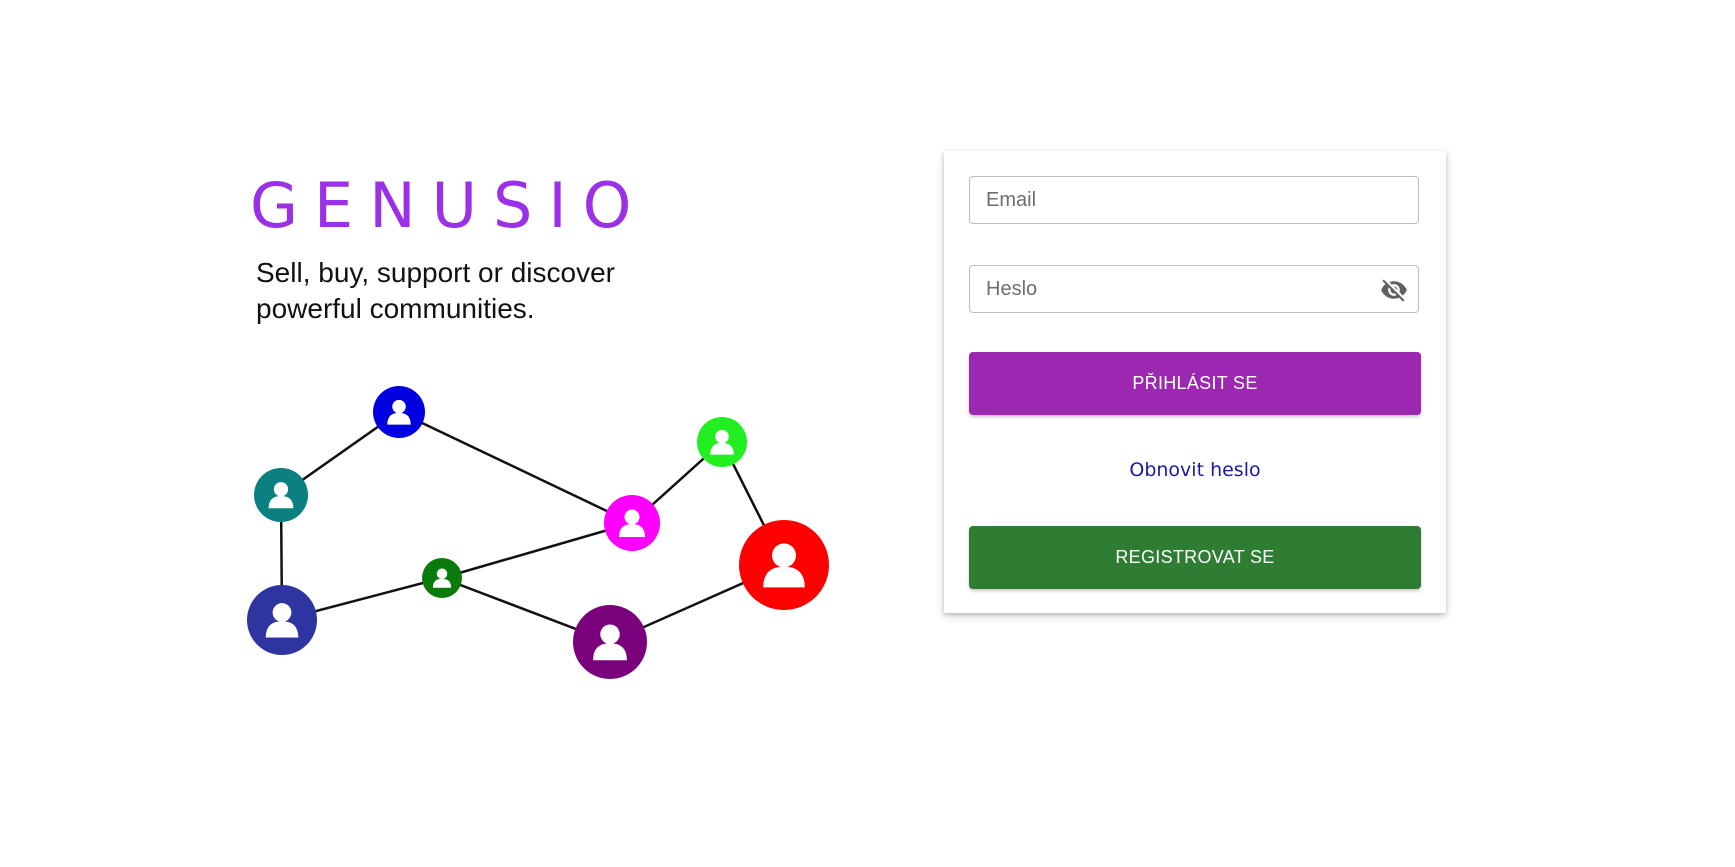 This screenshot has height=867, width=1735. Describe the element at coordinates (722, 442) in the screenshot. I see `network-node-lime` at that location.